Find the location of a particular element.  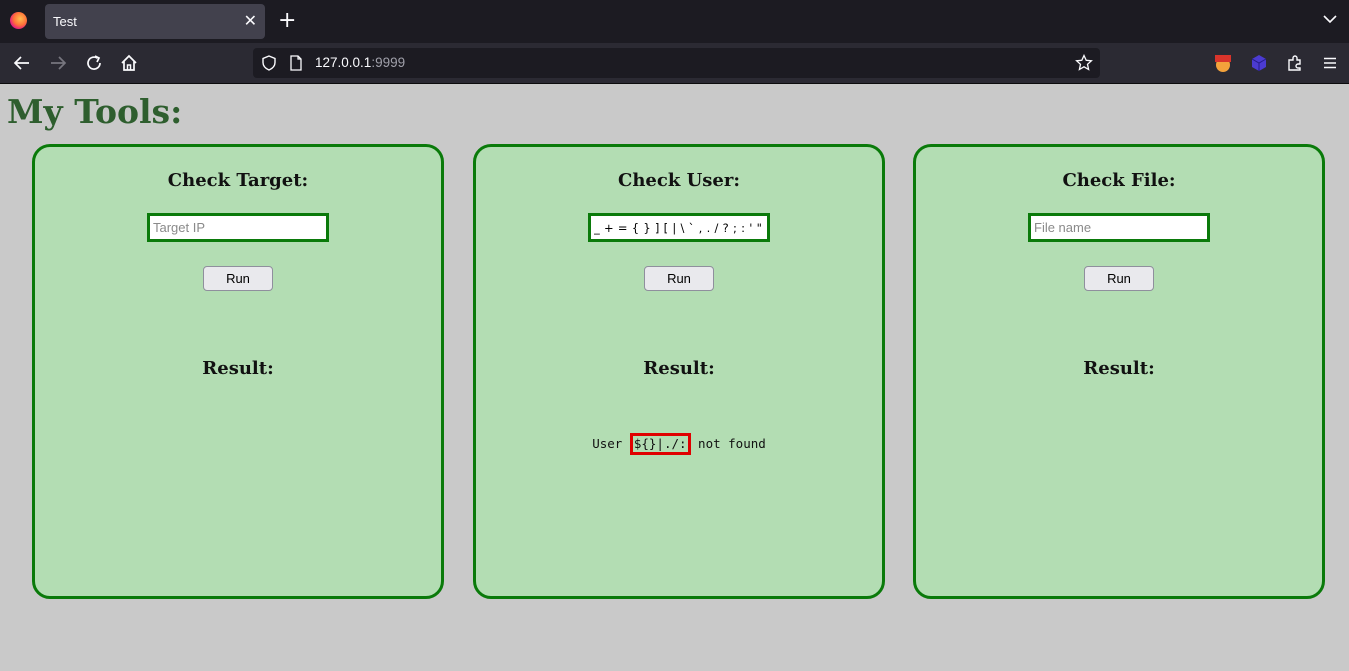

check-file-result-heading: Result: is located at coordinates (1119, 368).